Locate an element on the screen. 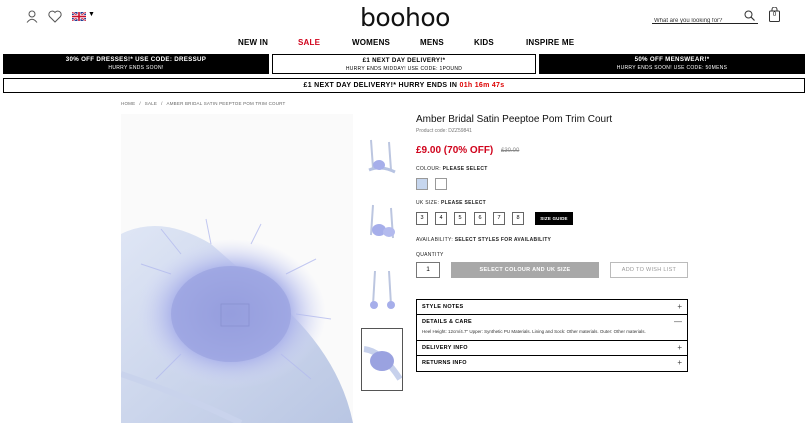 Image resolution: width=810 pixels, height=423 pixels. size-option-5: 5 is located at coordinates (460, 218).